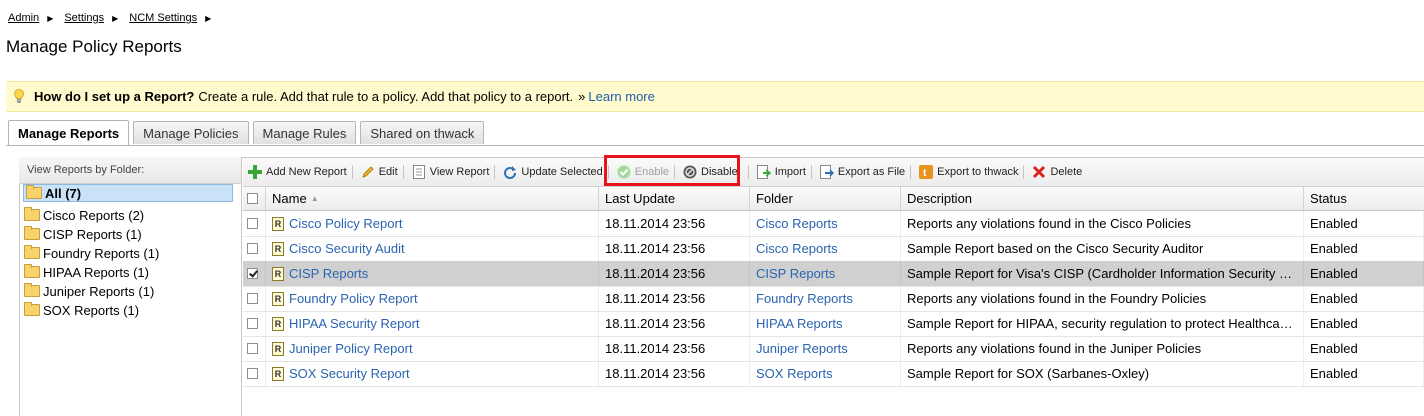 The height and width of the screenshot is (416, 1424). I want to click on row-checkbox-checked, so click(252, 273).